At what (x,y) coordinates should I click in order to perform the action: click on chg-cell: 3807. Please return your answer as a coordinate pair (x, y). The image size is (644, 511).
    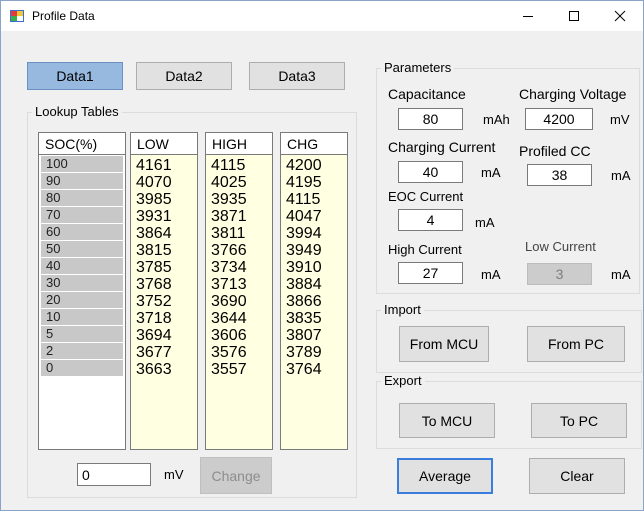
    Looking at the image, I should click on (314, 335).